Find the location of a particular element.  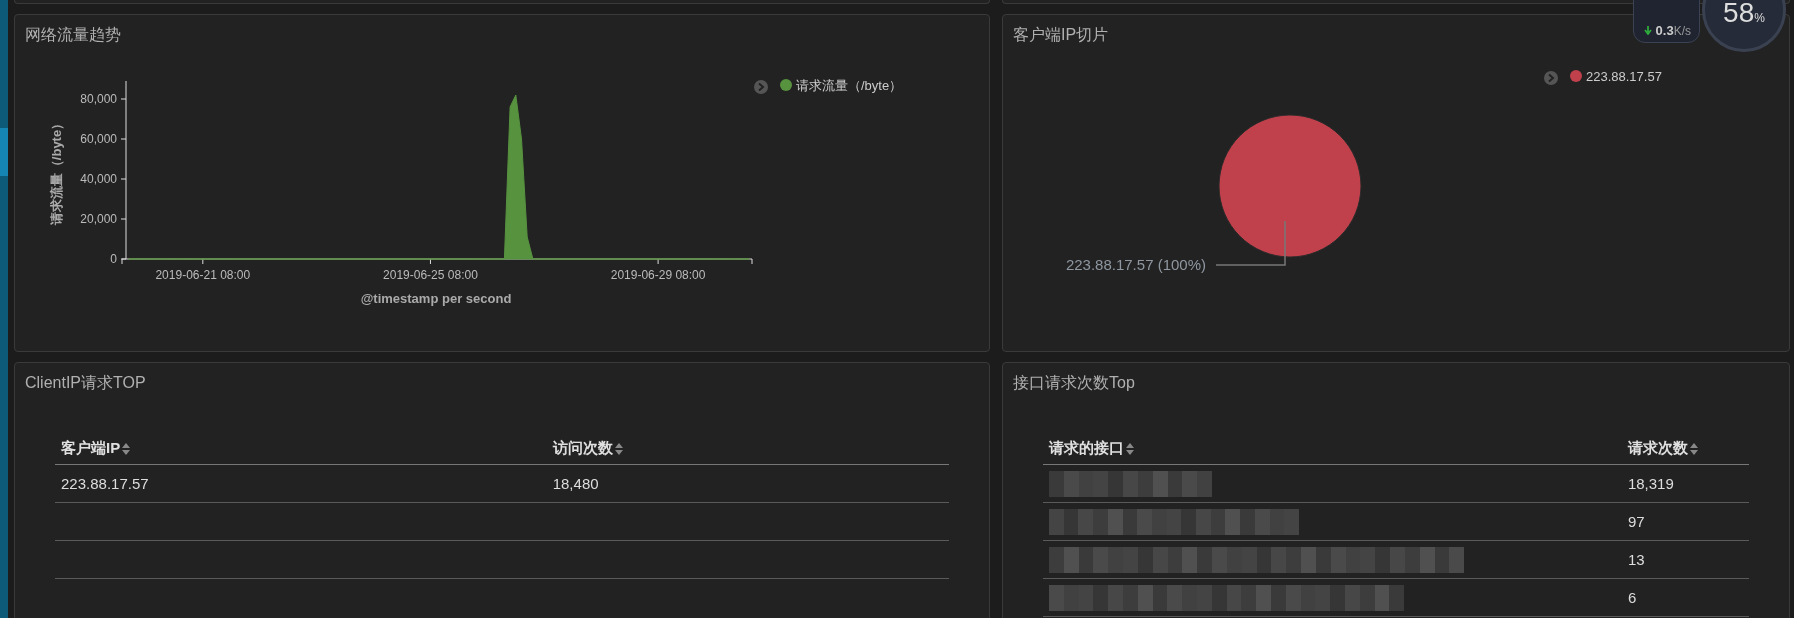

table-cell: 18,319 is located at coordinates (1650, 483).